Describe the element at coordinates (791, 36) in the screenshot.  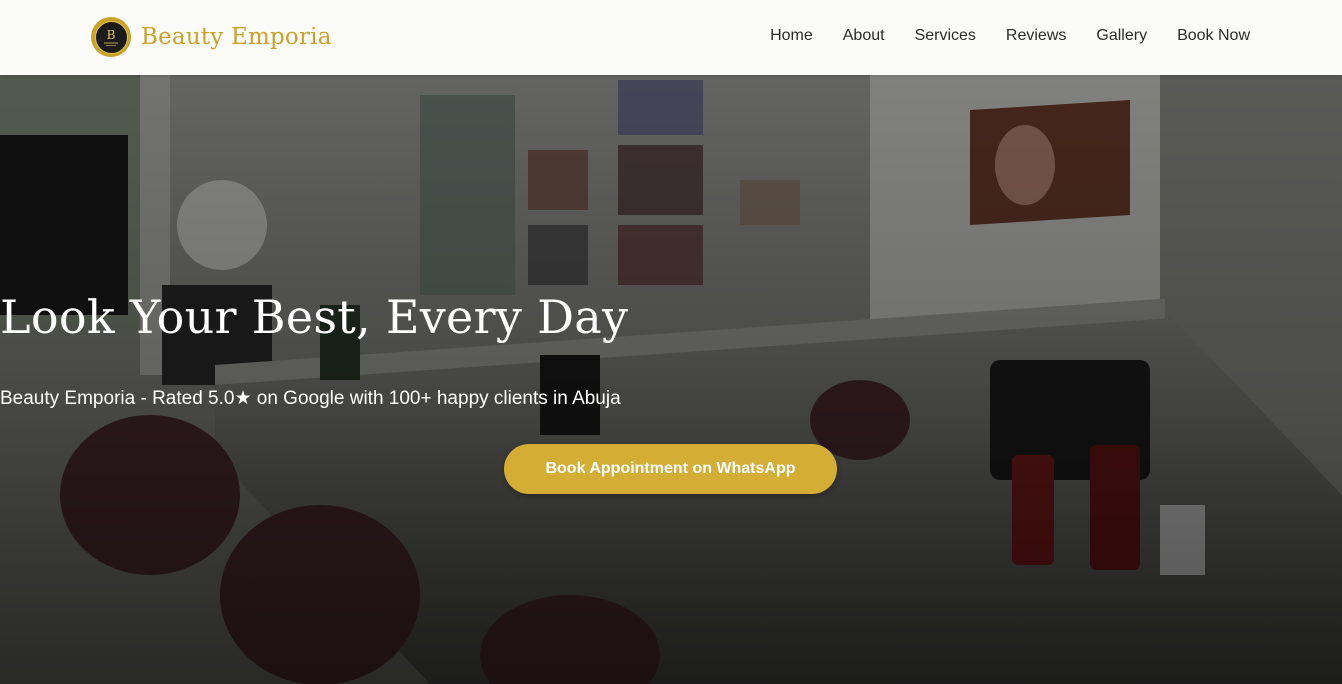
I see `nav-home: Home` at that location.